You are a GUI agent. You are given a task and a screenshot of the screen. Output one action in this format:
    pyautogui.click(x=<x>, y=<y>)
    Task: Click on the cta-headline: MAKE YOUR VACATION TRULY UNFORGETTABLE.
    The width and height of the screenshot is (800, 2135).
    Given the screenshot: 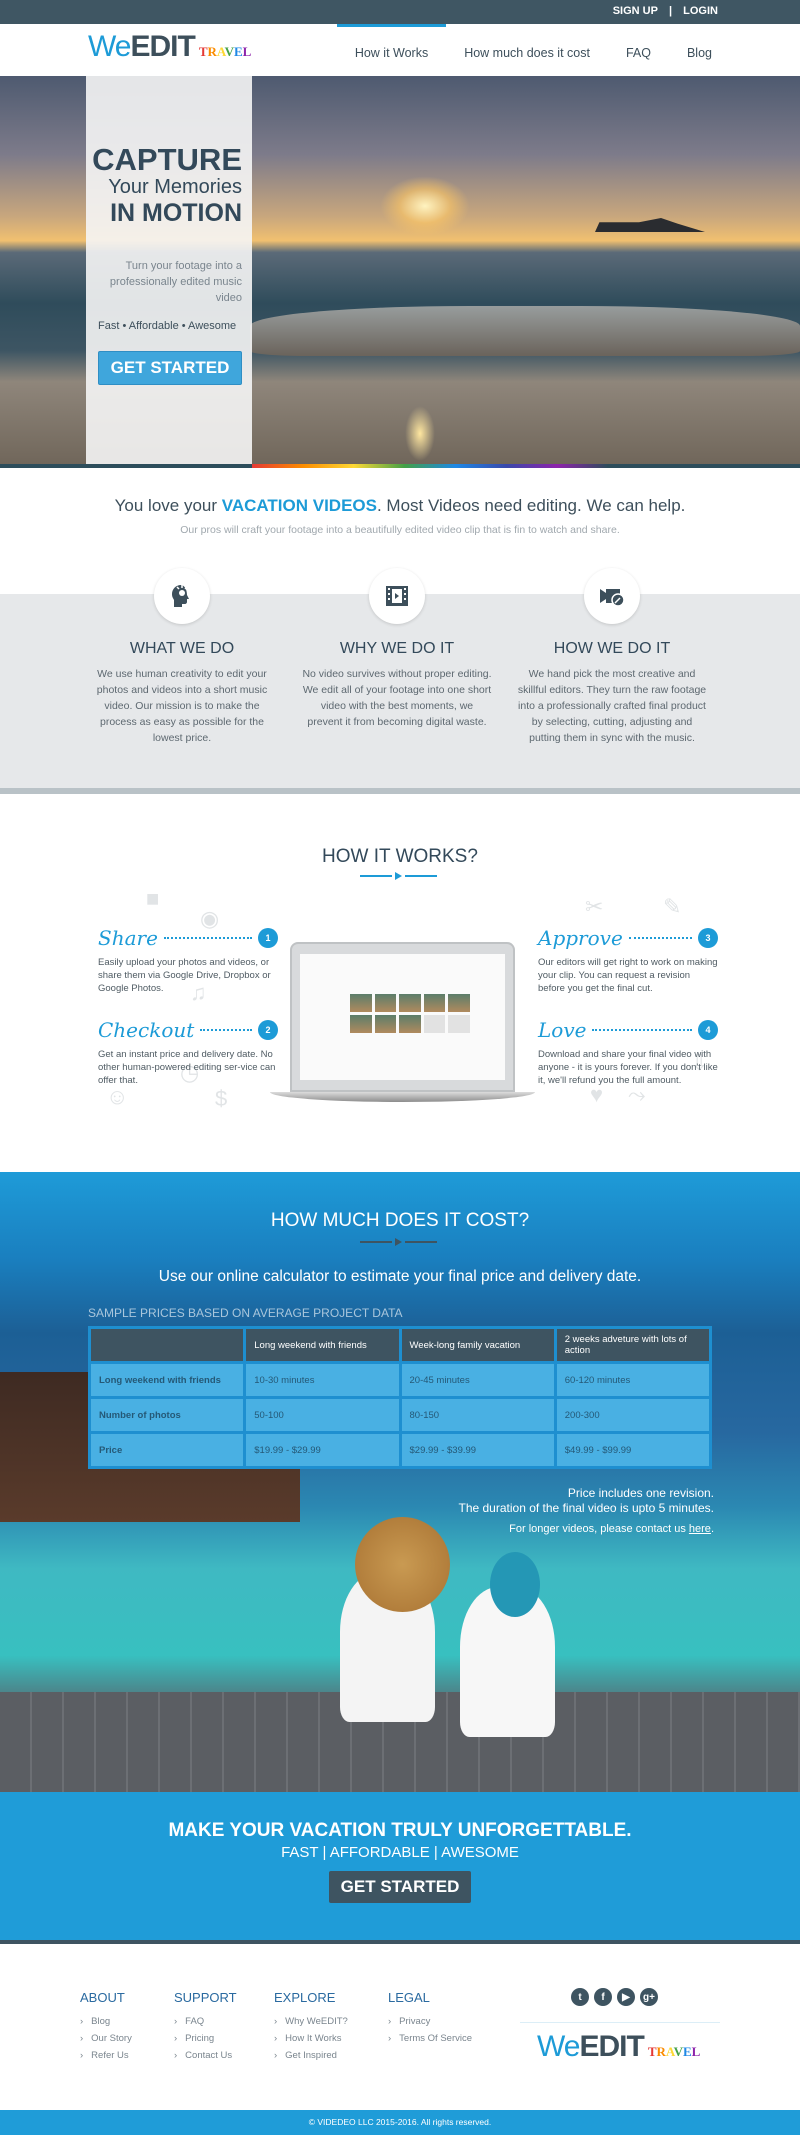 What is the action you would take?
    pyautogui.click(x=400, y=1830)
    